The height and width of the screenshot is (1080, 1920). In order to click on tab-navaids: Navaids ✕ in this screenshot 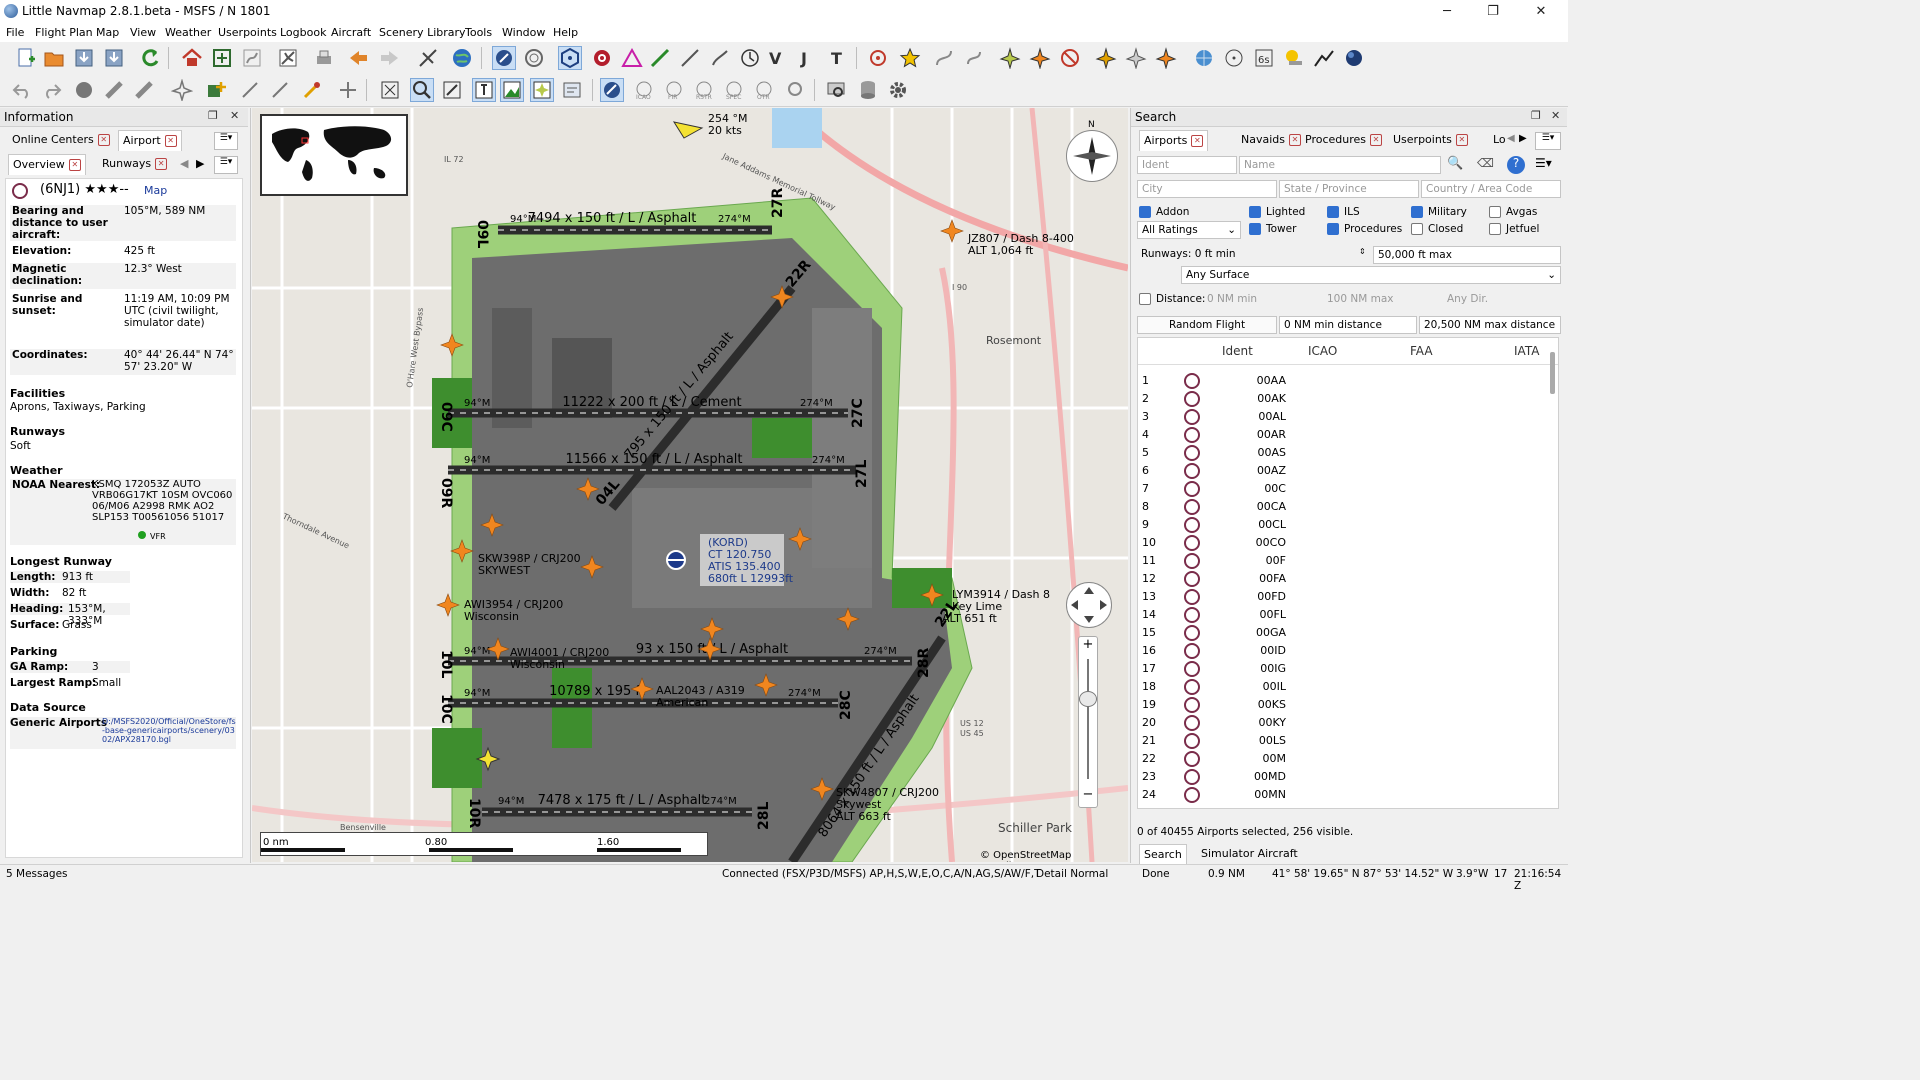, I will do `click(1271, 140)`.